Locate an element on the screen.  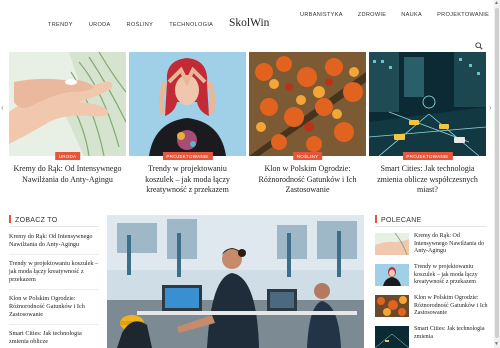
nav-link-urbanistyka: URBANISTYKA is located at coordinates (321, 15).